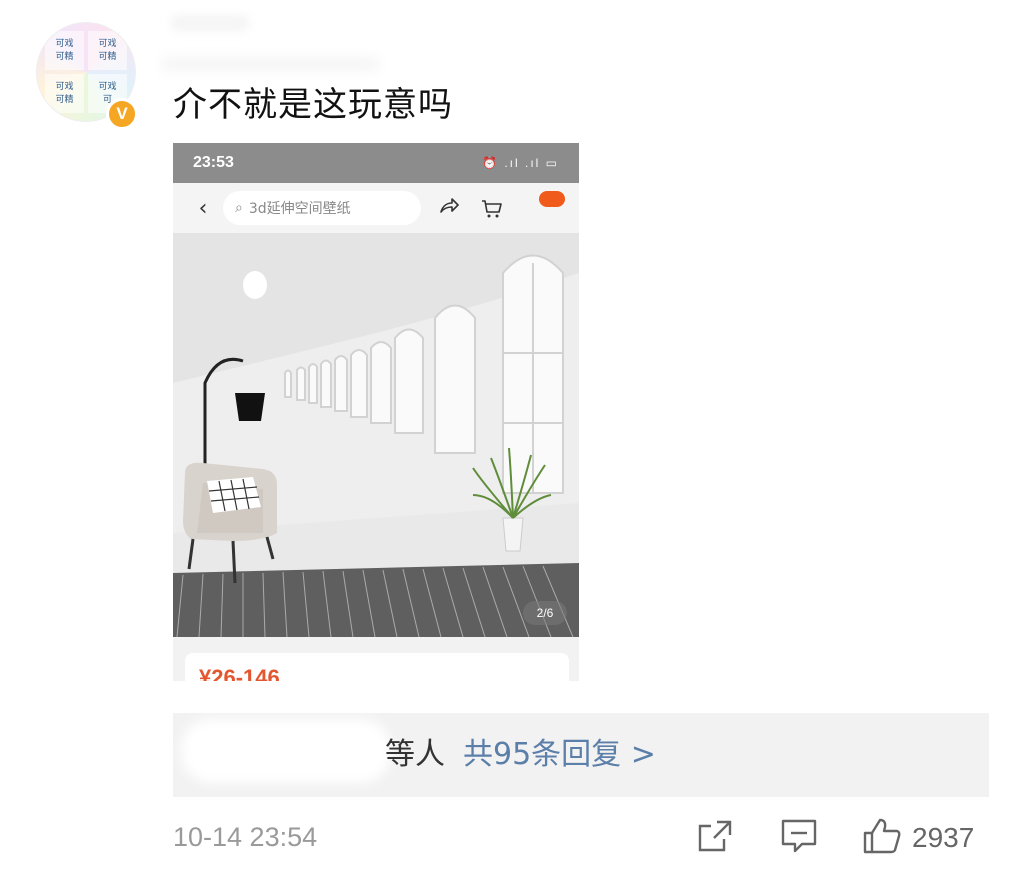  Describe the element at coordinates (122, 114) in the screenshot. I see `verified-v-icon: V` at that location.